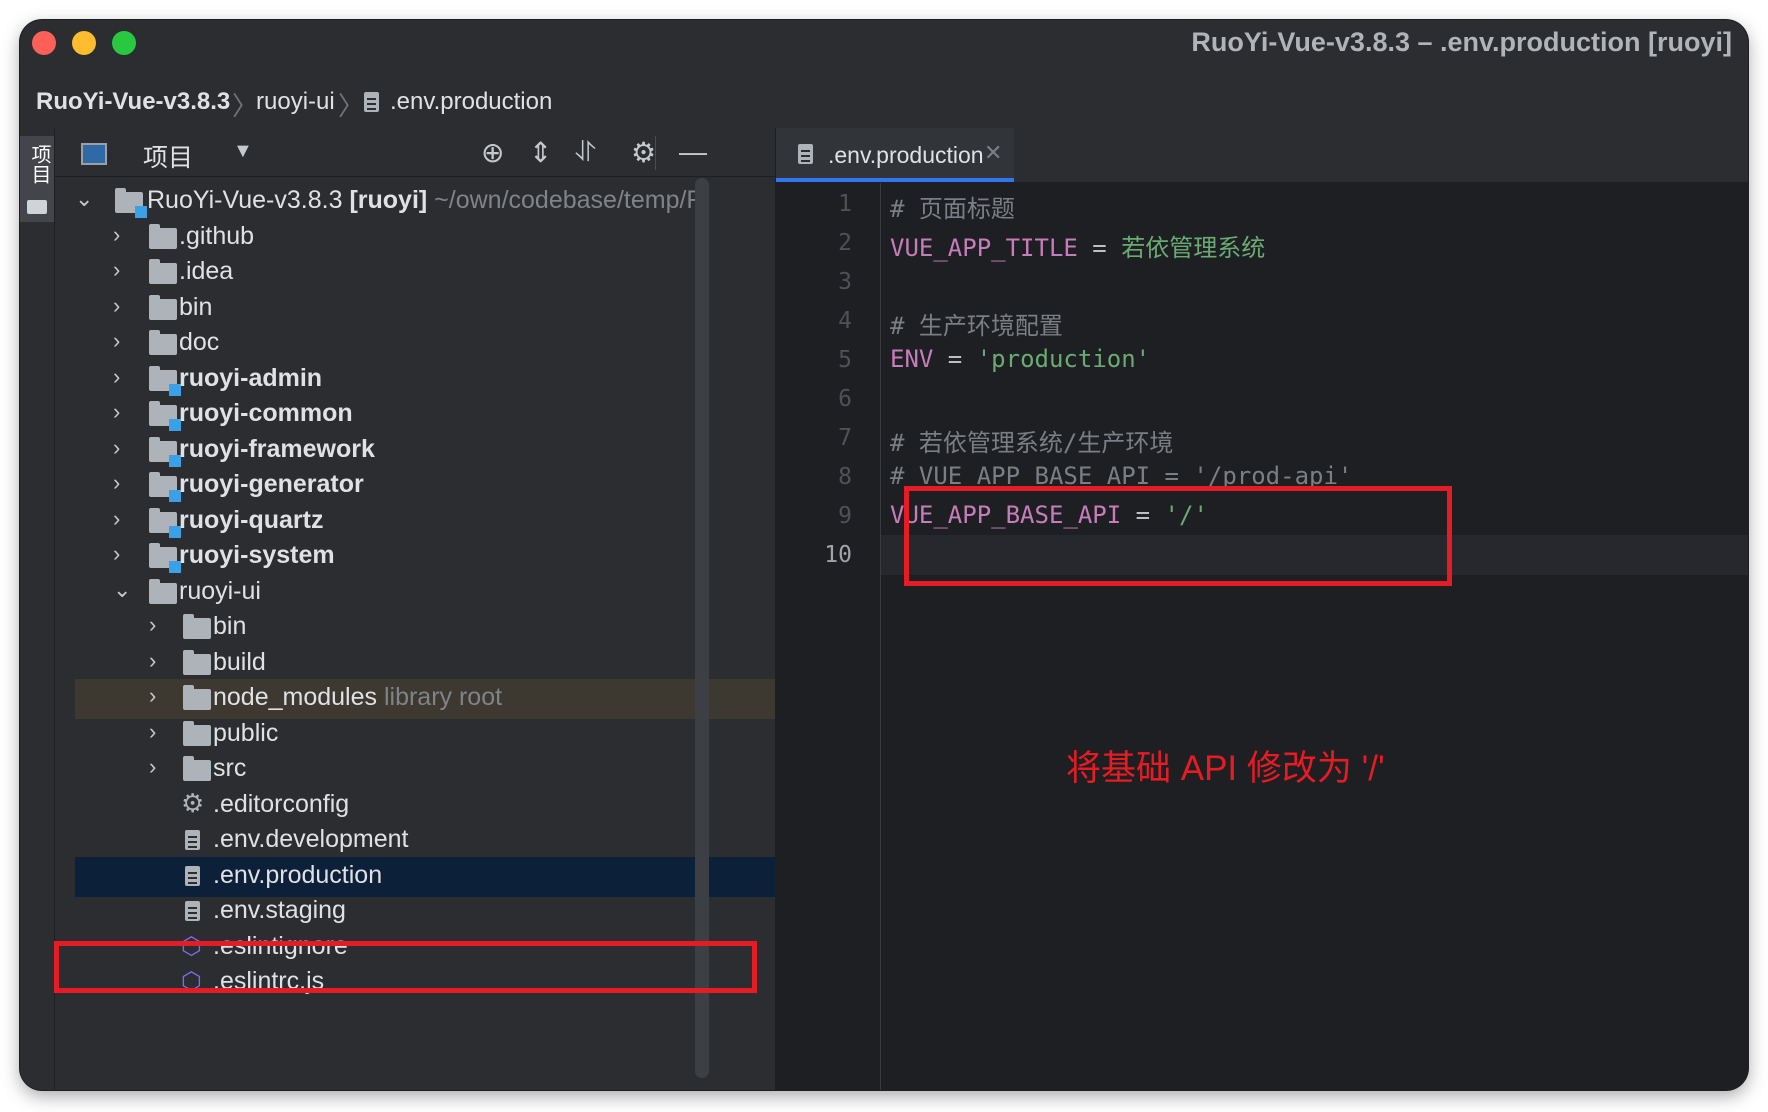  What do you see at coordinates (39, 164) in the screenshot?
I see `project-tool-label: 项目` at bounding box center [39, 164].